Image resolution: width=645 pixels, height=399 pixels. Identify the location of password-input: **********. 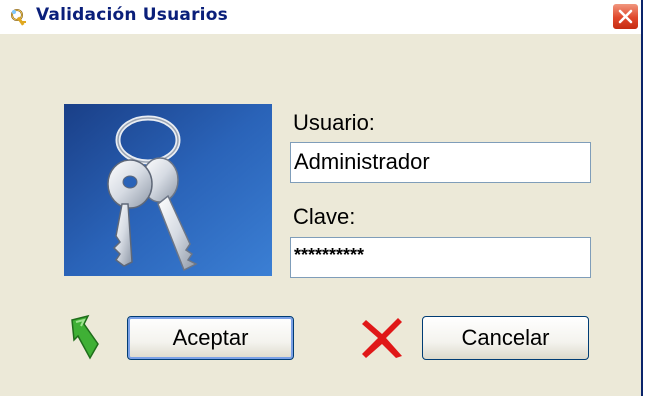
(440, 257).